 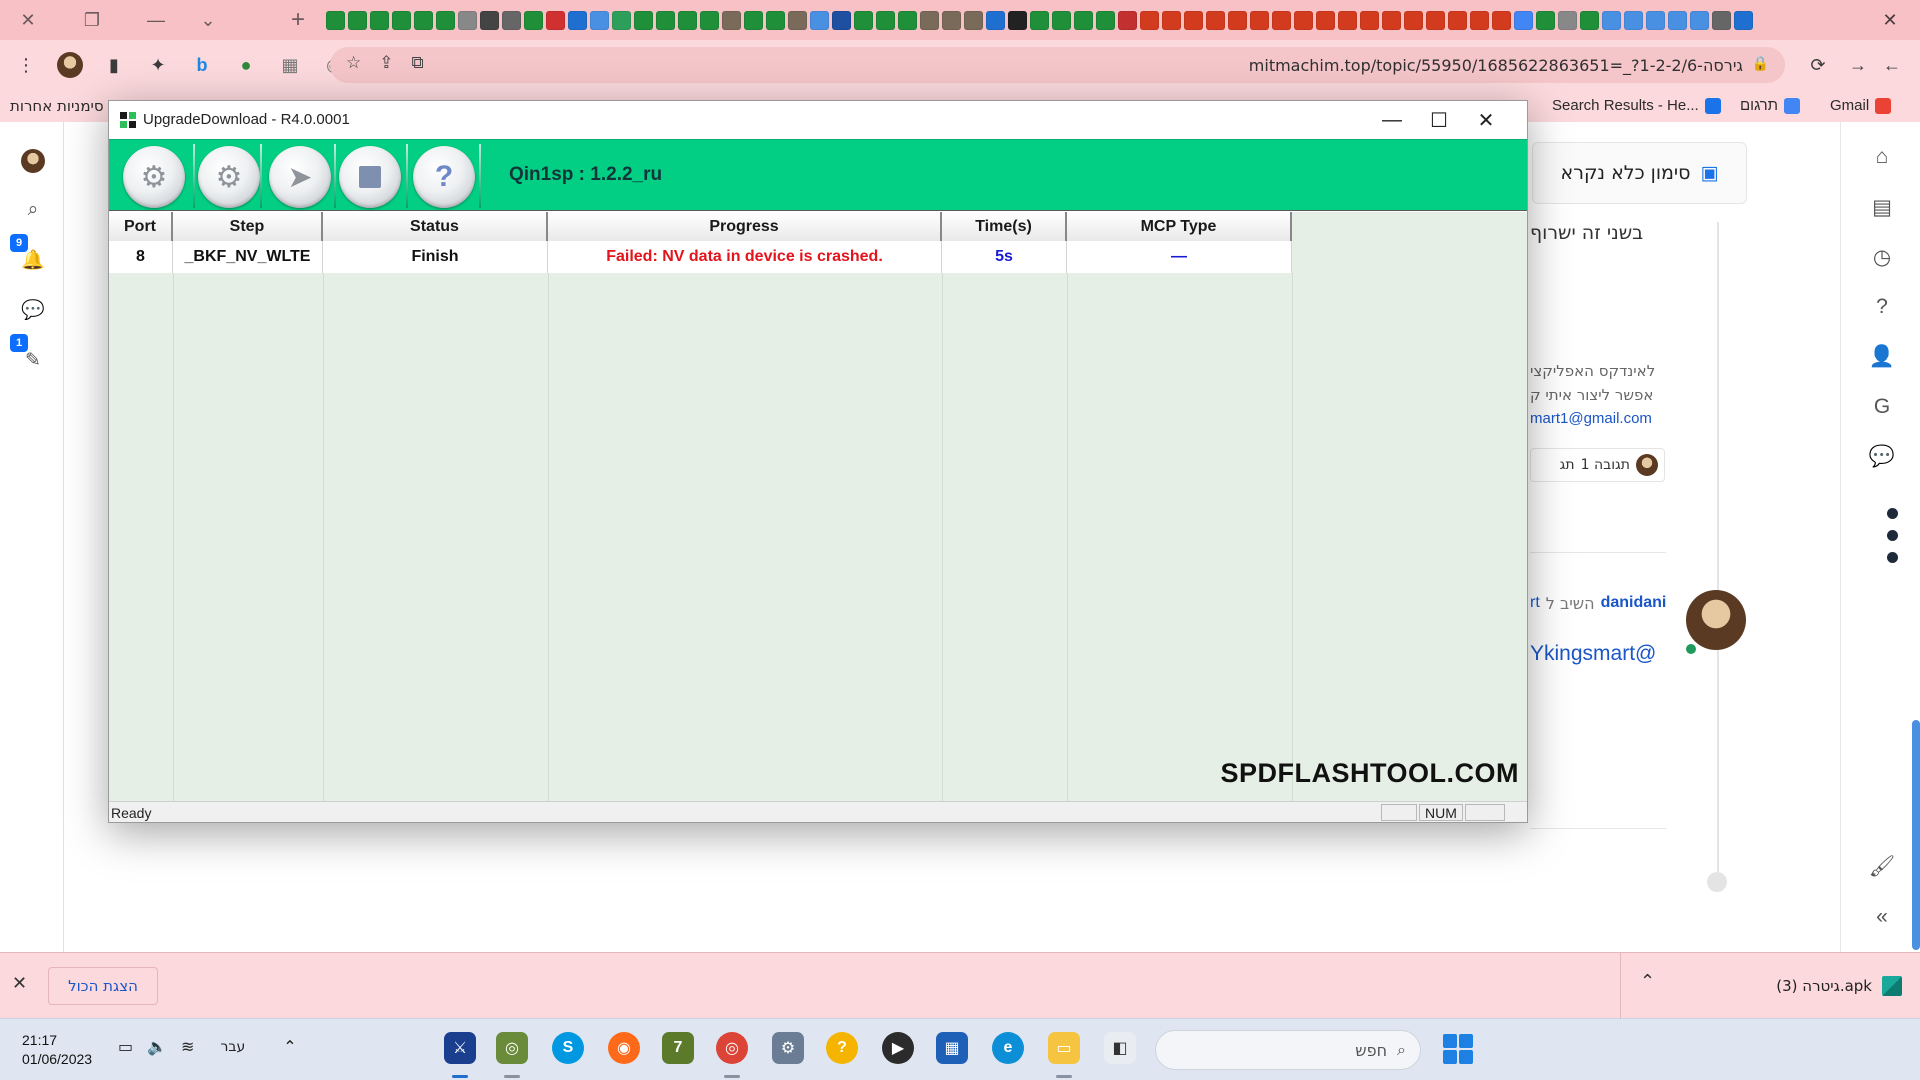 What do you see at coordinates (678, 1048) in the screenshot?
I see `taskbar-app-7zip-icon: 7` at bounding box center [678, 1048].